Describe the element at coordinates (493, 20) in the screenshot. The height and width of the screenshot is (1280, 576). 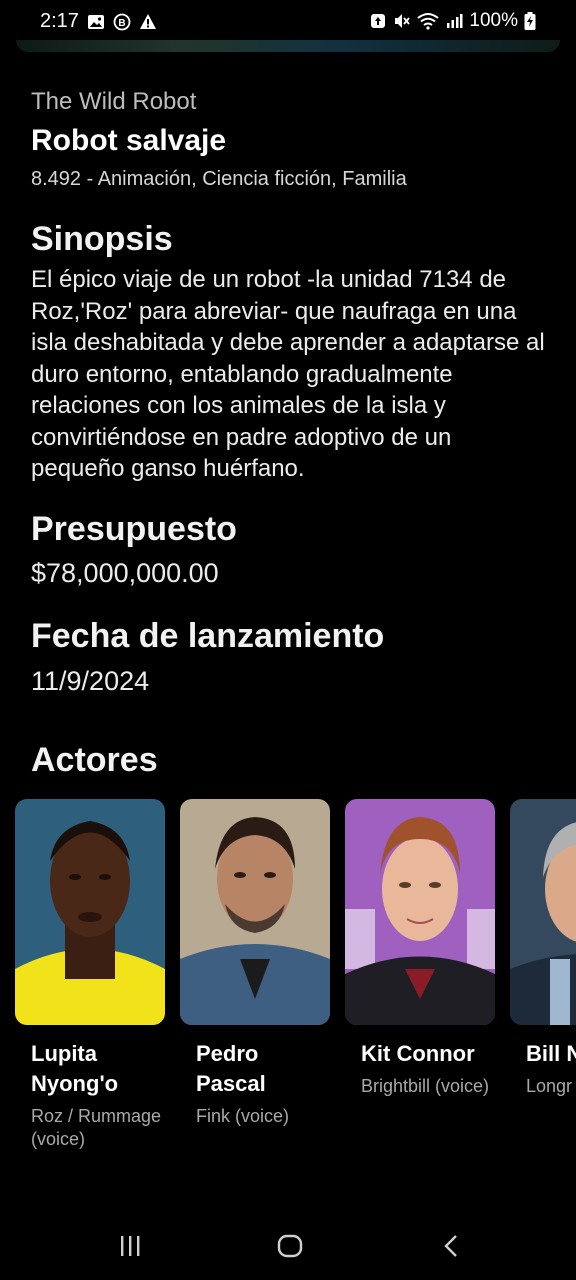
I see `battery-text: 100%` at that location.